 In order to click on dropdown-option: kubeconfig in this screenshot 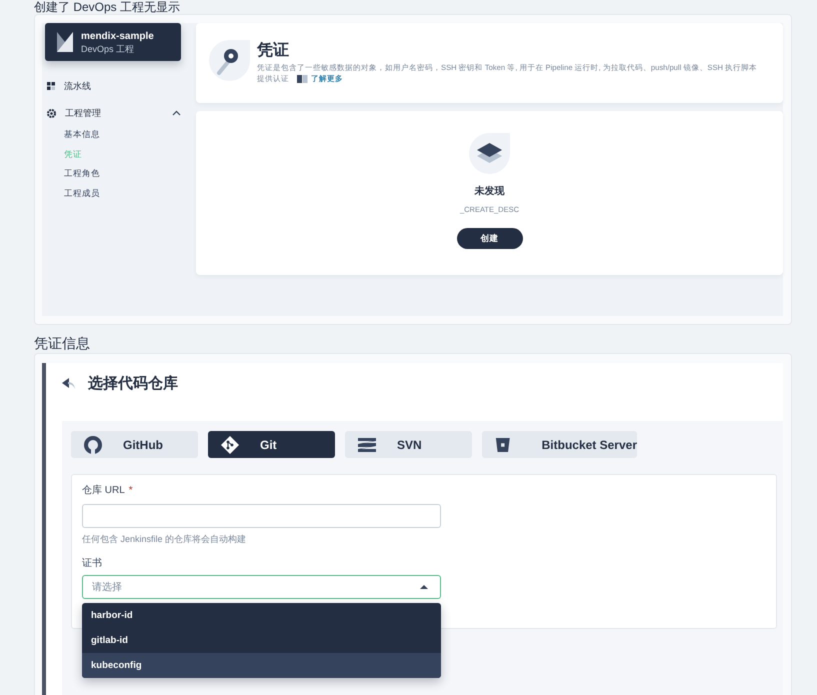, I will do `click(261, 665)`.